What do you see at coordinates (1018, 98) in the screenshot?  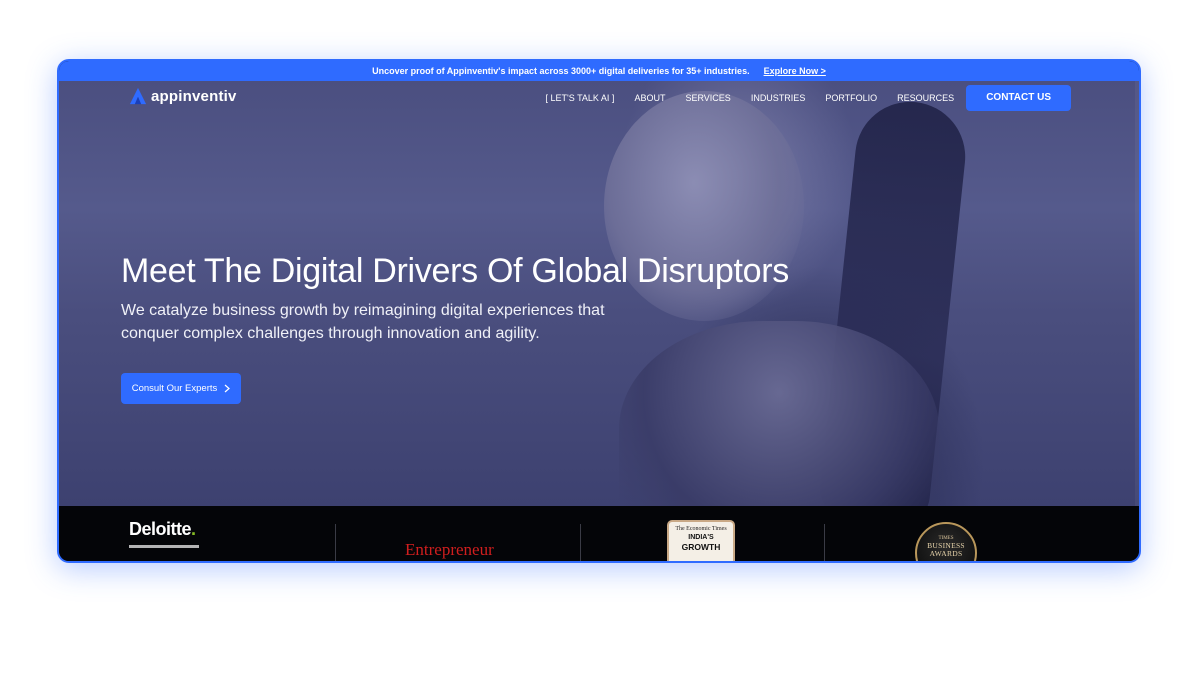 I see `contact-us-button: CONTACT US` at bounding box center [1018, 98].